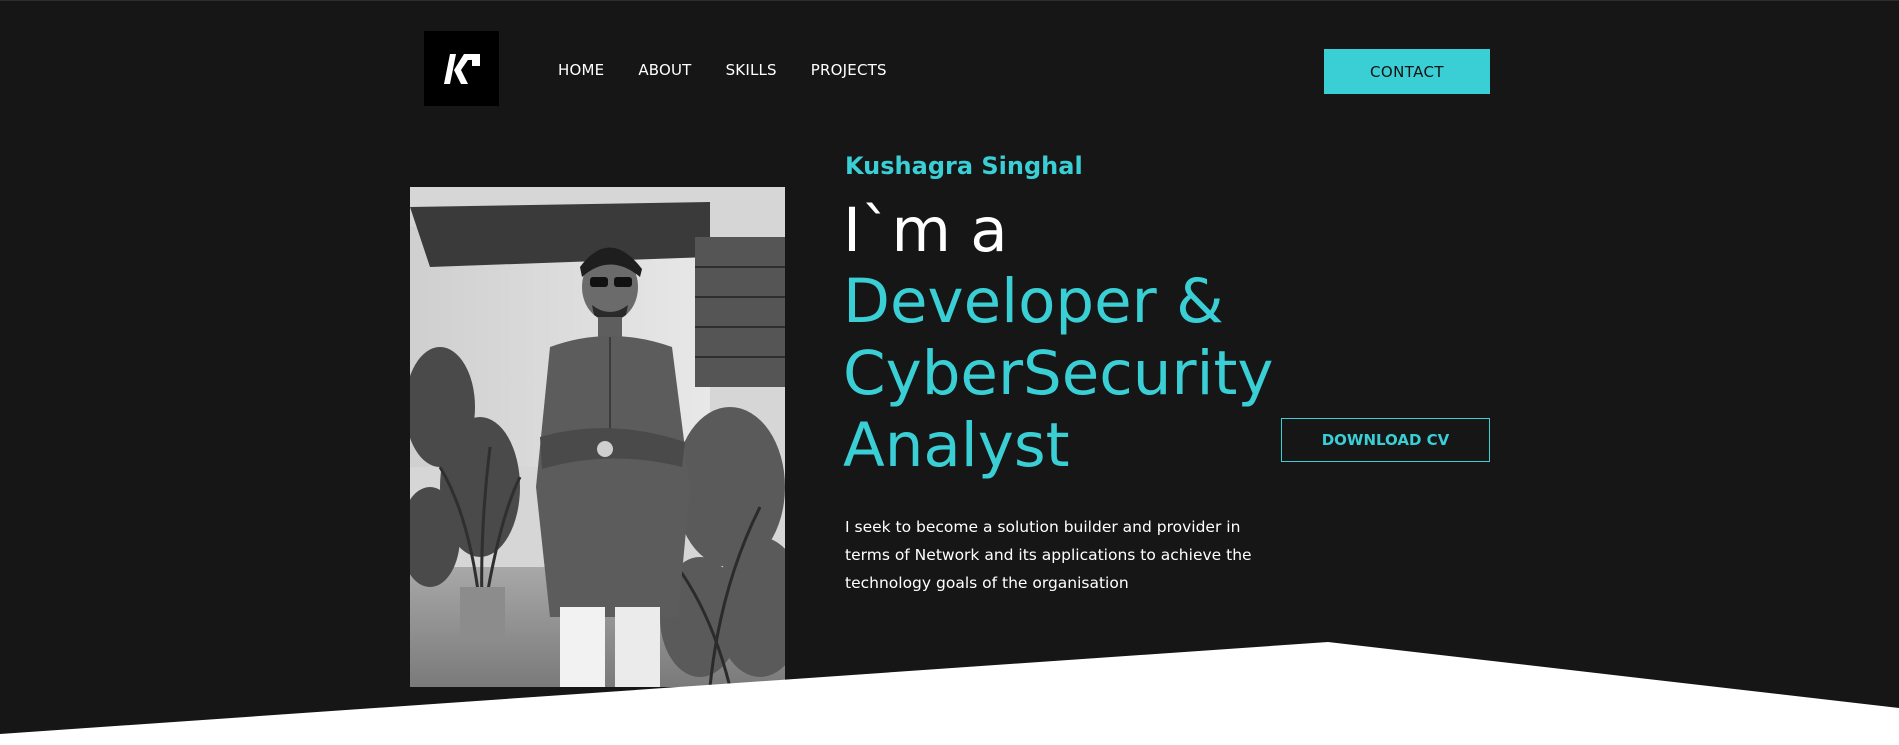 The width and height of the screenshot is (1899, 745). Describe the element at coordinates (925, 230) in the screenshot. I see `hero-intro: I`m a` at that location.